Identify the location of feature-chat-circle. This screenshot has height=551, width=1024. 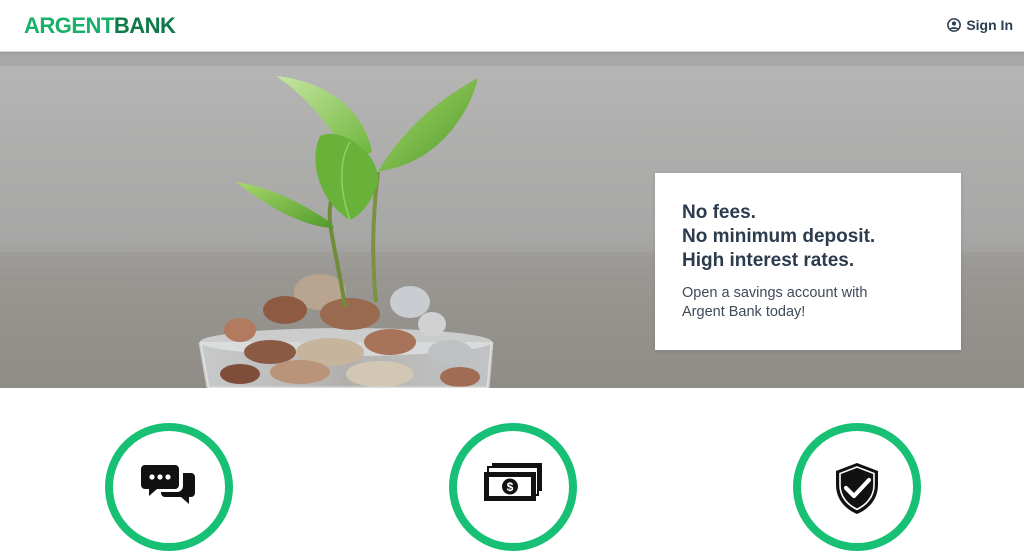
(169, 487).